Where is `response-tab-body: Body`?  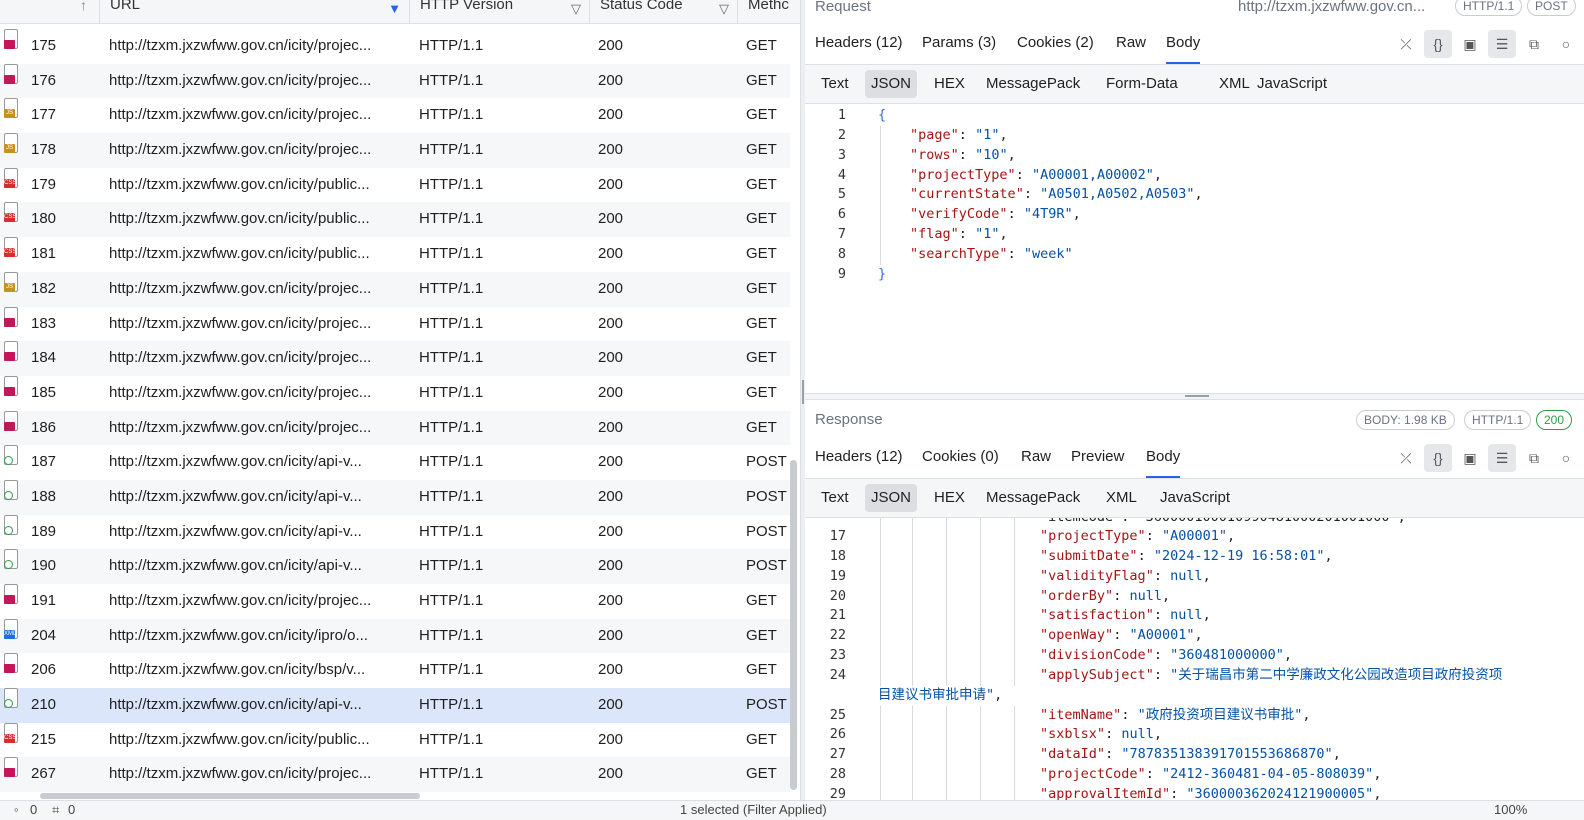
response-tab-body: Body is located at coordinates (1163, 459).